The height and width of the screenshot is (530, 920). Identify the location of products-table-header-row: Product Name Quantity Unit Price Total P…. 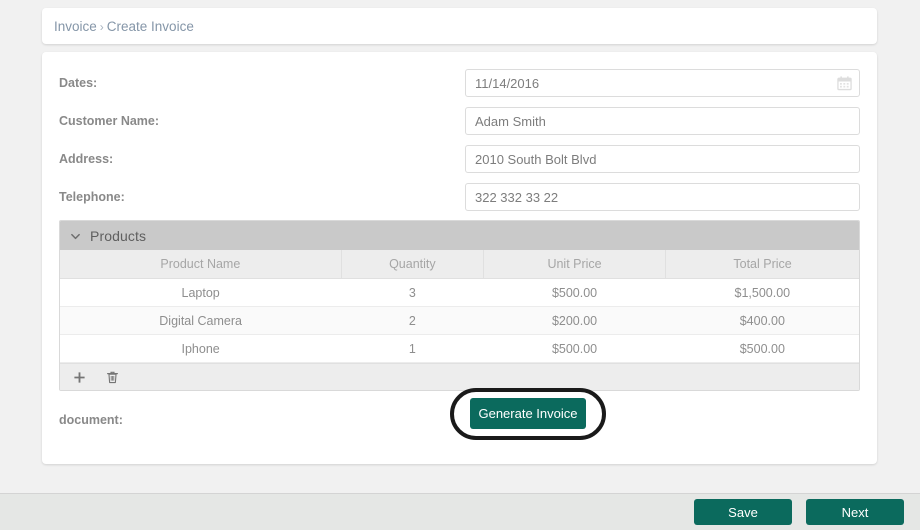
(459, 264).